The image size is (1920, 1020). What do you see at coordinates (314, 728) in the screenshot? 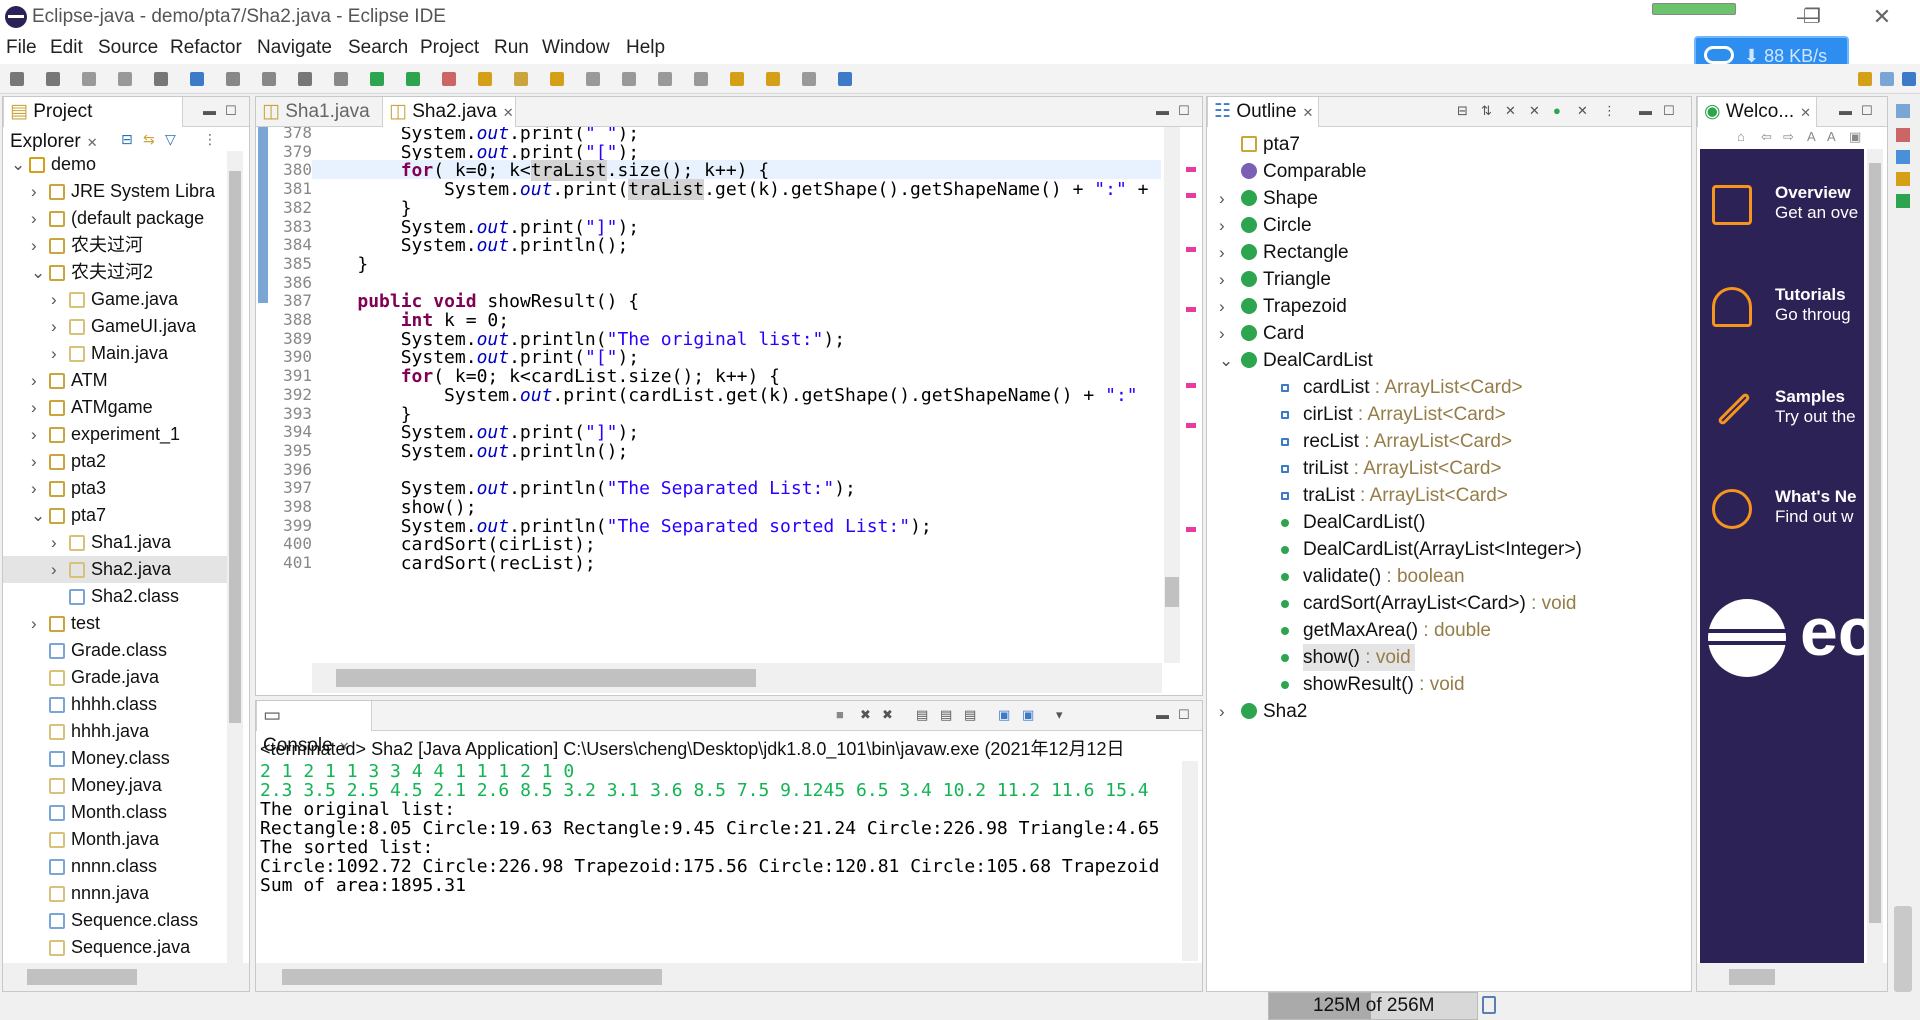
I see `tab-console: ▭ Console ✕` at bounding box center [314, 728].